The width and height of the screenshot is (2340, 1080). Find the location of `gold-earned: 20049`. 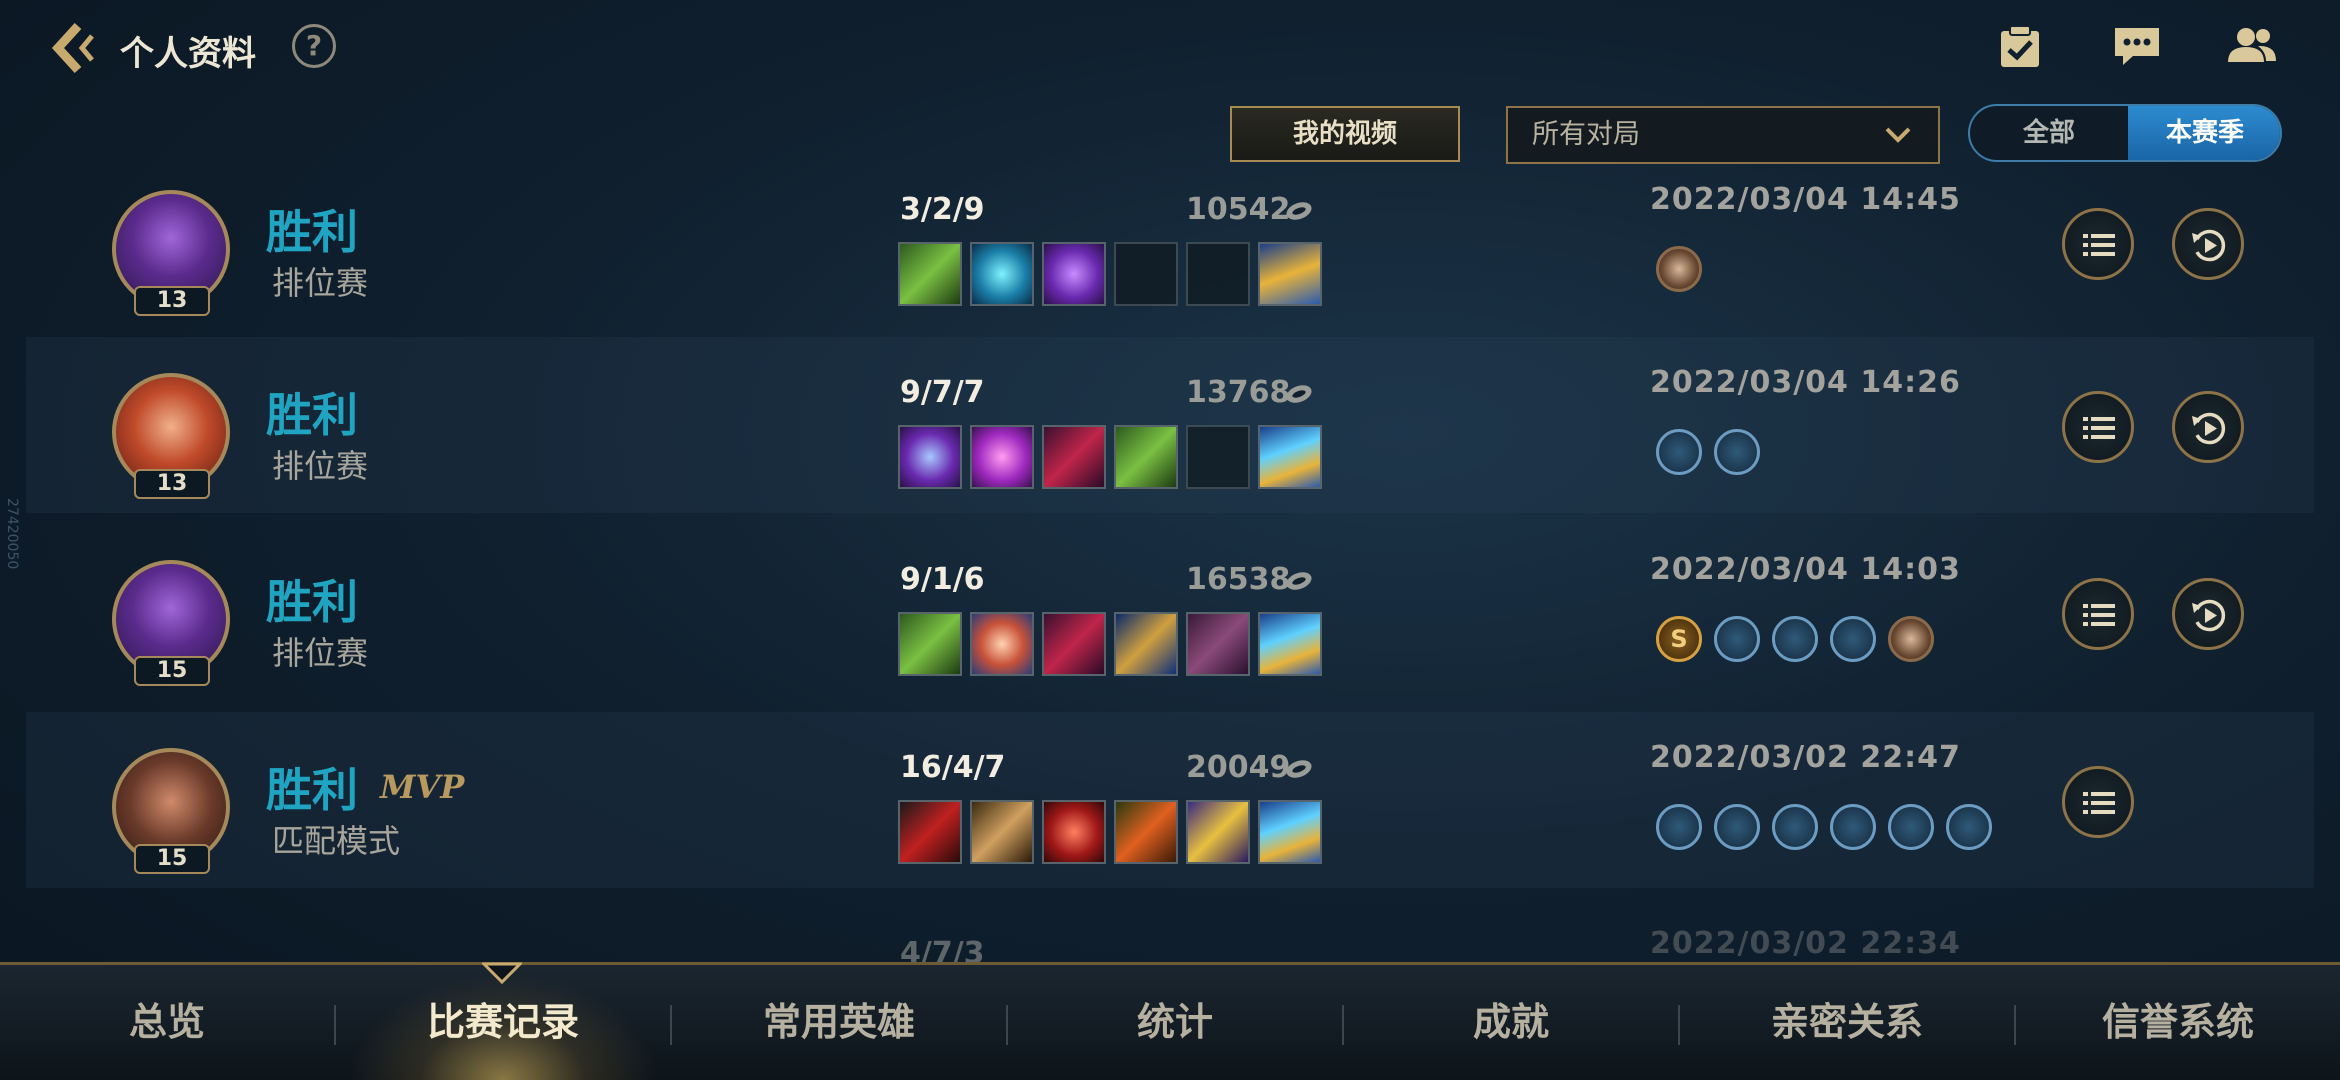

gold-earned: 20049 is located at coordinates (1238, 767).